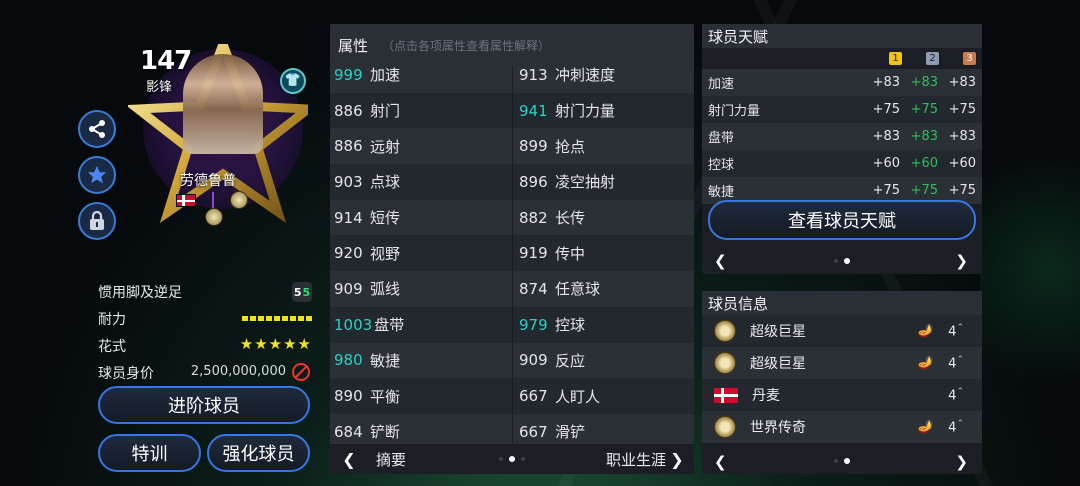 The image size is (1080, 486). I want to click on attribute-cell: 886 射门, so click(421, 111).